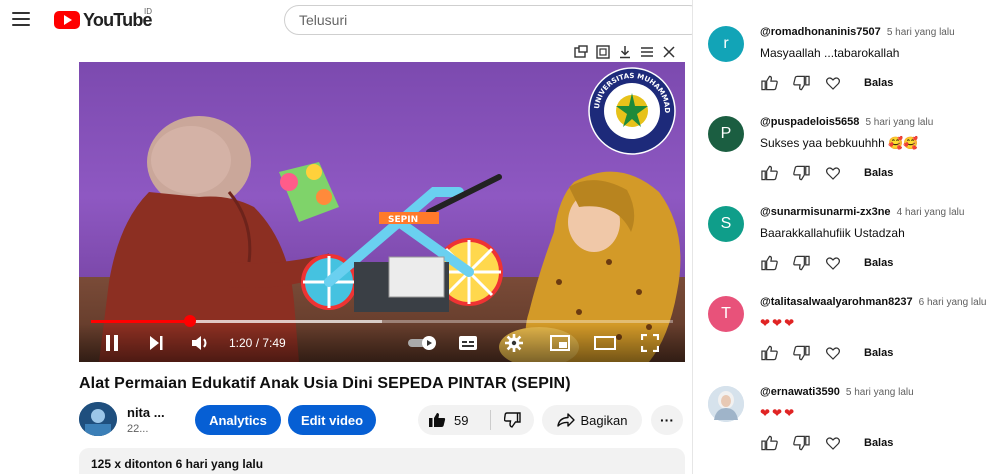  Describe the element at coordinates (647, 52) in the screenshot. I see `menu-lines-icon` at that location.